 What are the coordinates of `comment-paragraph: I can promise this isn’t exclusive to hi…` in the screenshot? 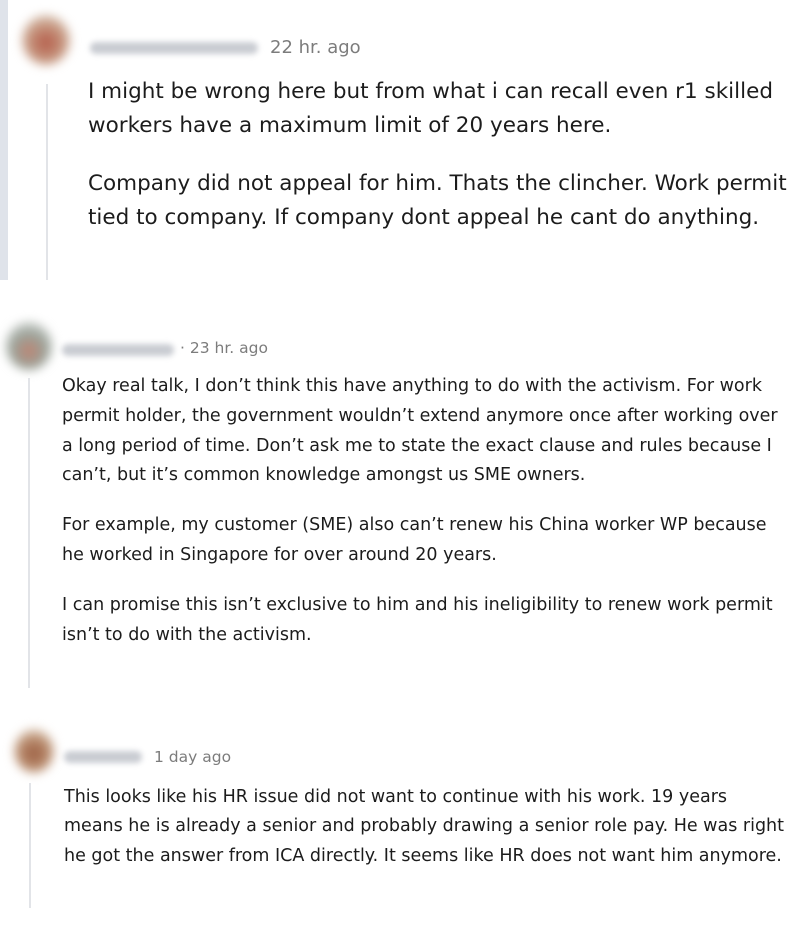 It's located at (417, 619).